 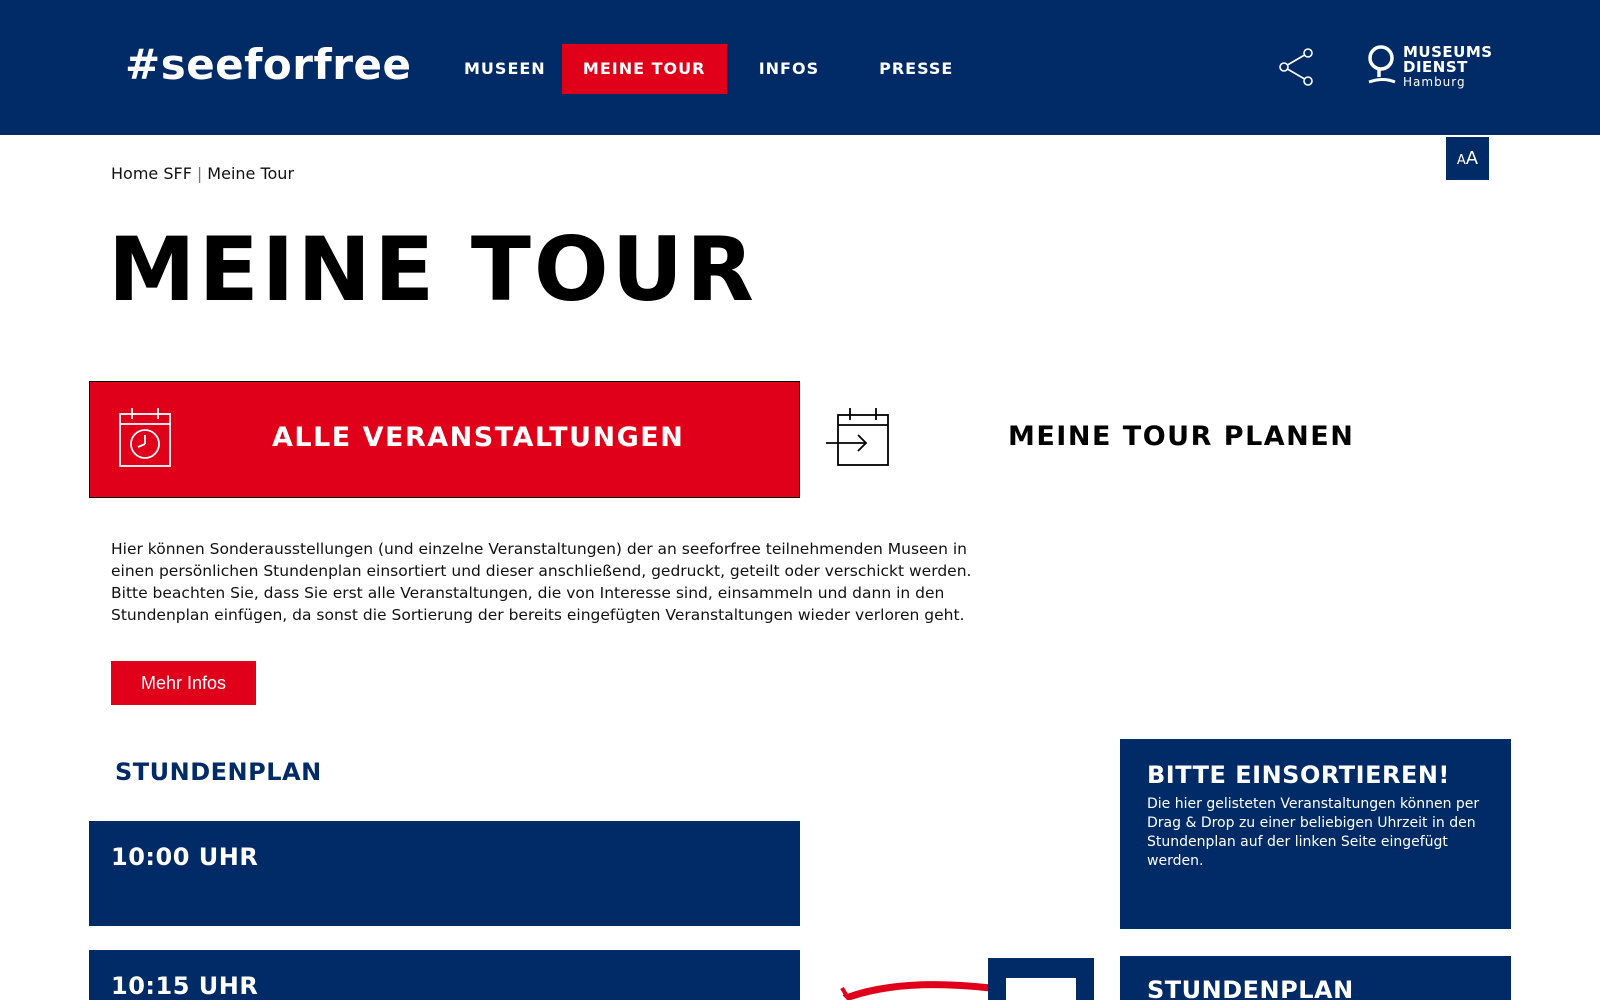 I want to click on stundenplan-panel: Stundenplan, so click(x=1315, y=978).